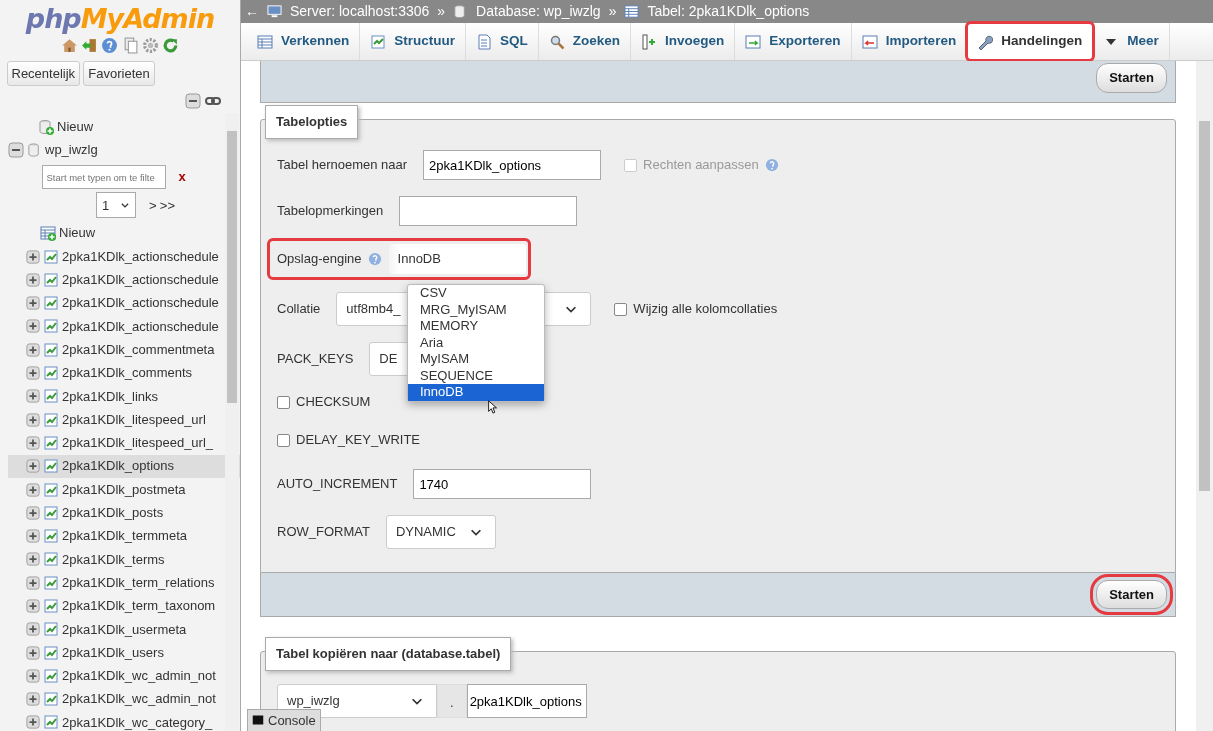 This screenshot has width=1213, height=731. What do you see at coordinates (71, 150) in the screenshot?
I see `tree-item: wp_iwzlg` at bounding box center [71, 150].